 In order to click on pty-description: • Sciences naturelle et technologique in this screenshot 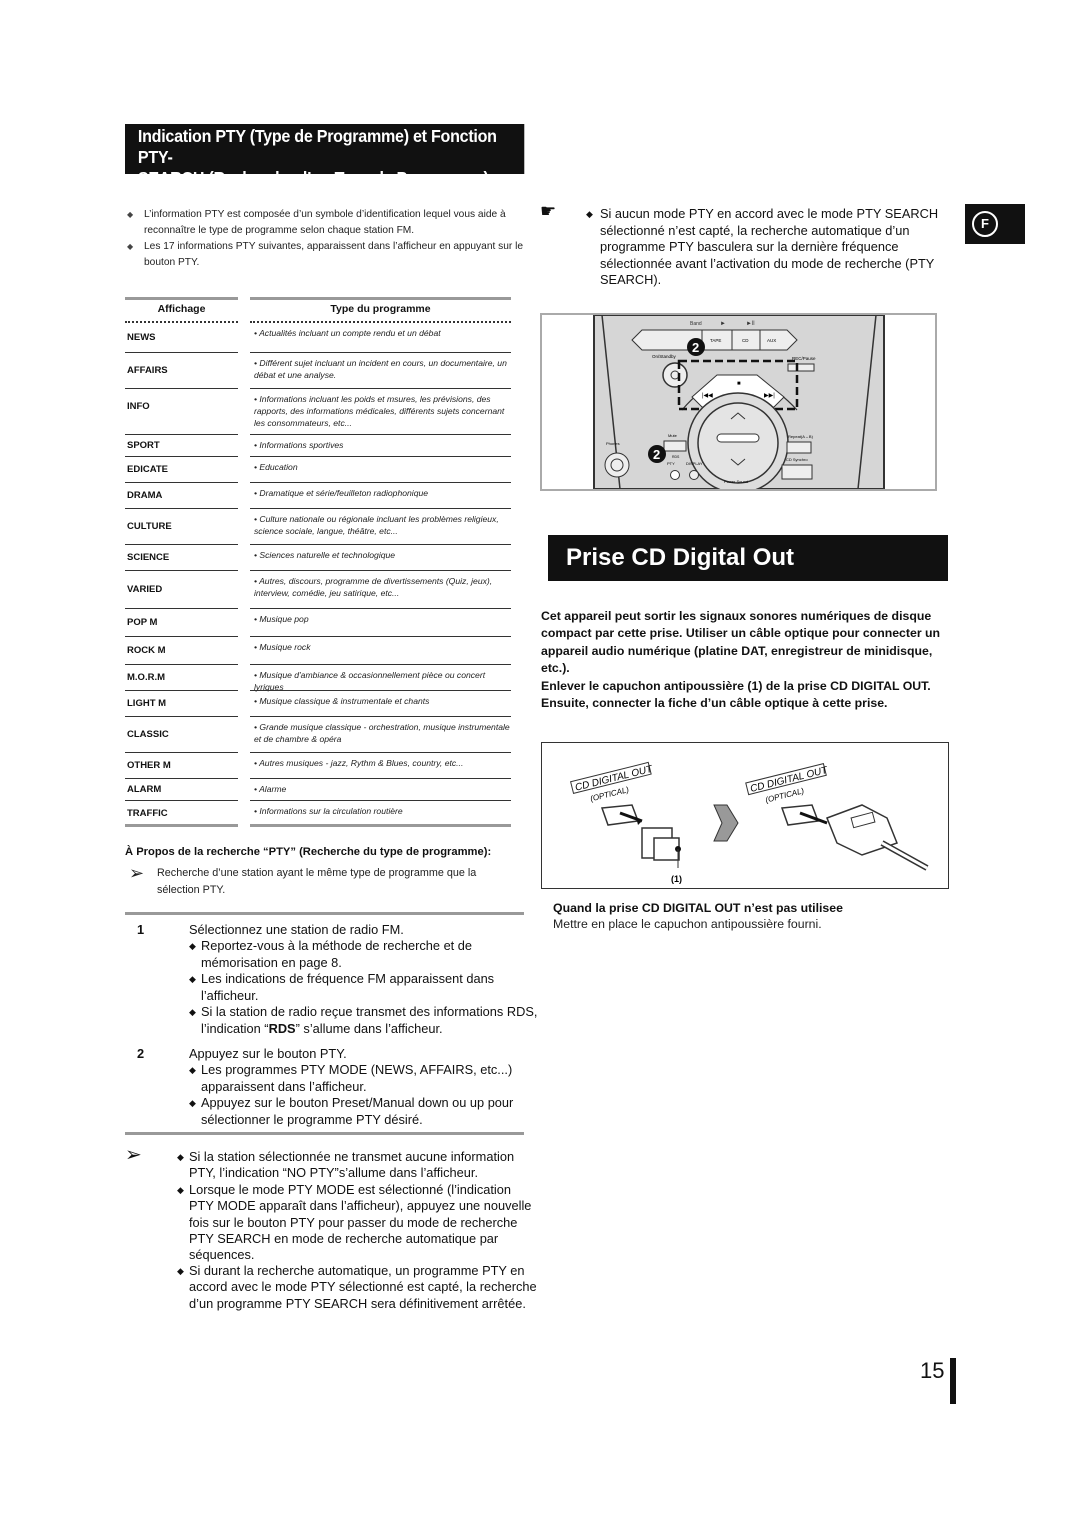, I will do `click(325, 555)`.